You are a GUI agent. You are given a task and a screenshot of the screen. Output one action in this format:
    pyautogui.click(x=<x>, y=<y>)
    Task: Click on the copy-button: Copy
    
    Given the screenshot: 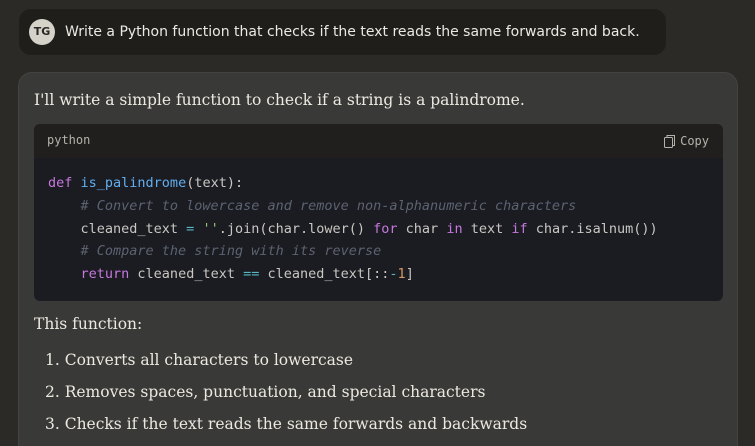 What is the action you would take?
    pyautogui.click(x=686, y=141)
    